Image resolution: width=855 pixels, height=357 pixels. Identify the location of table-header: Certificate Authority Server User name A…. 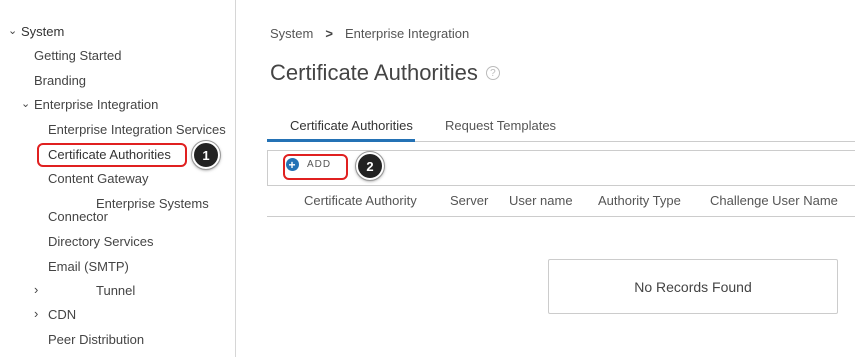
(561, 202).